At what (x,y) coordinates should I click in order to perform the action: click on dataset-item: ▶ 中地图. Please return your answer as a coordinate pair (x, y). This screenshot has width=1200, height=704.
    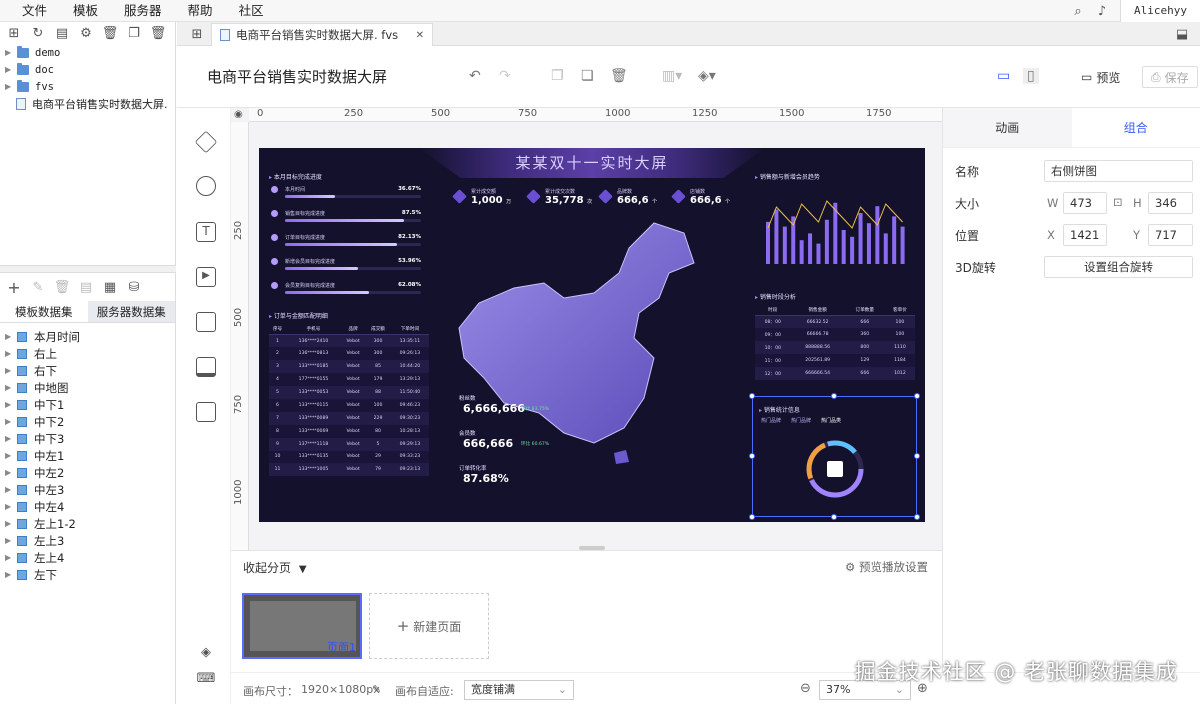
    Looking at the image, I should click on (87, 387).